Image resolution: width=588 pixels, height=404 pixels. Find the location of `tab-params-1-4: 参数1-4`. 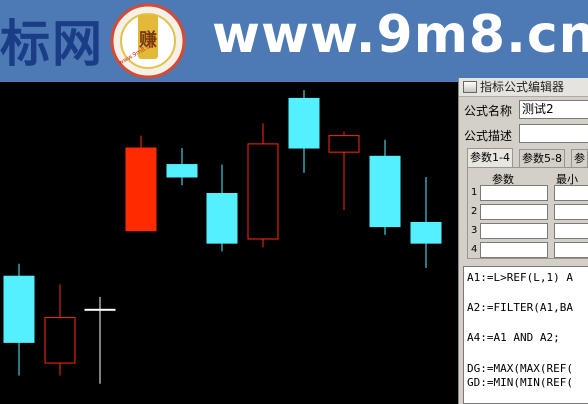

tab-params-1-4: 参数1-4 is located at coordinates (490, 157).